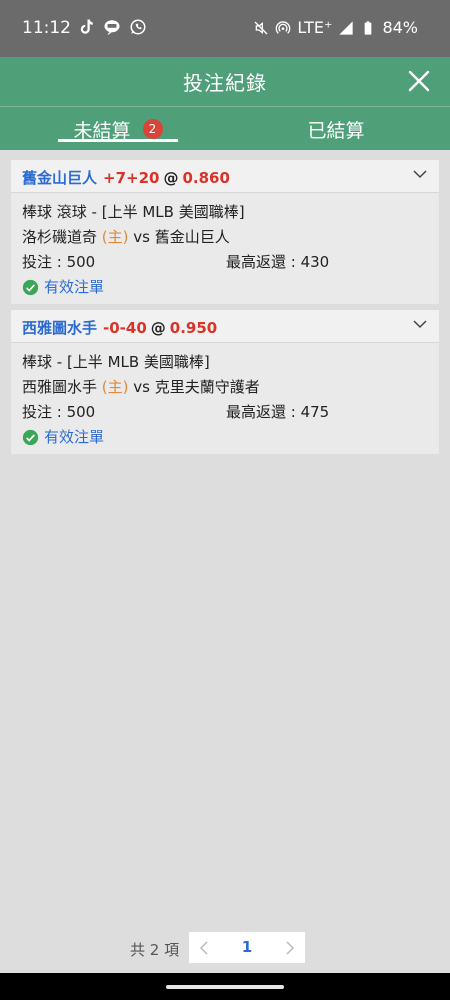  What do you see at coordinates (46, 28) in the screenshot?
I see `status-time: 11:12` at bounding box center [46, 28].